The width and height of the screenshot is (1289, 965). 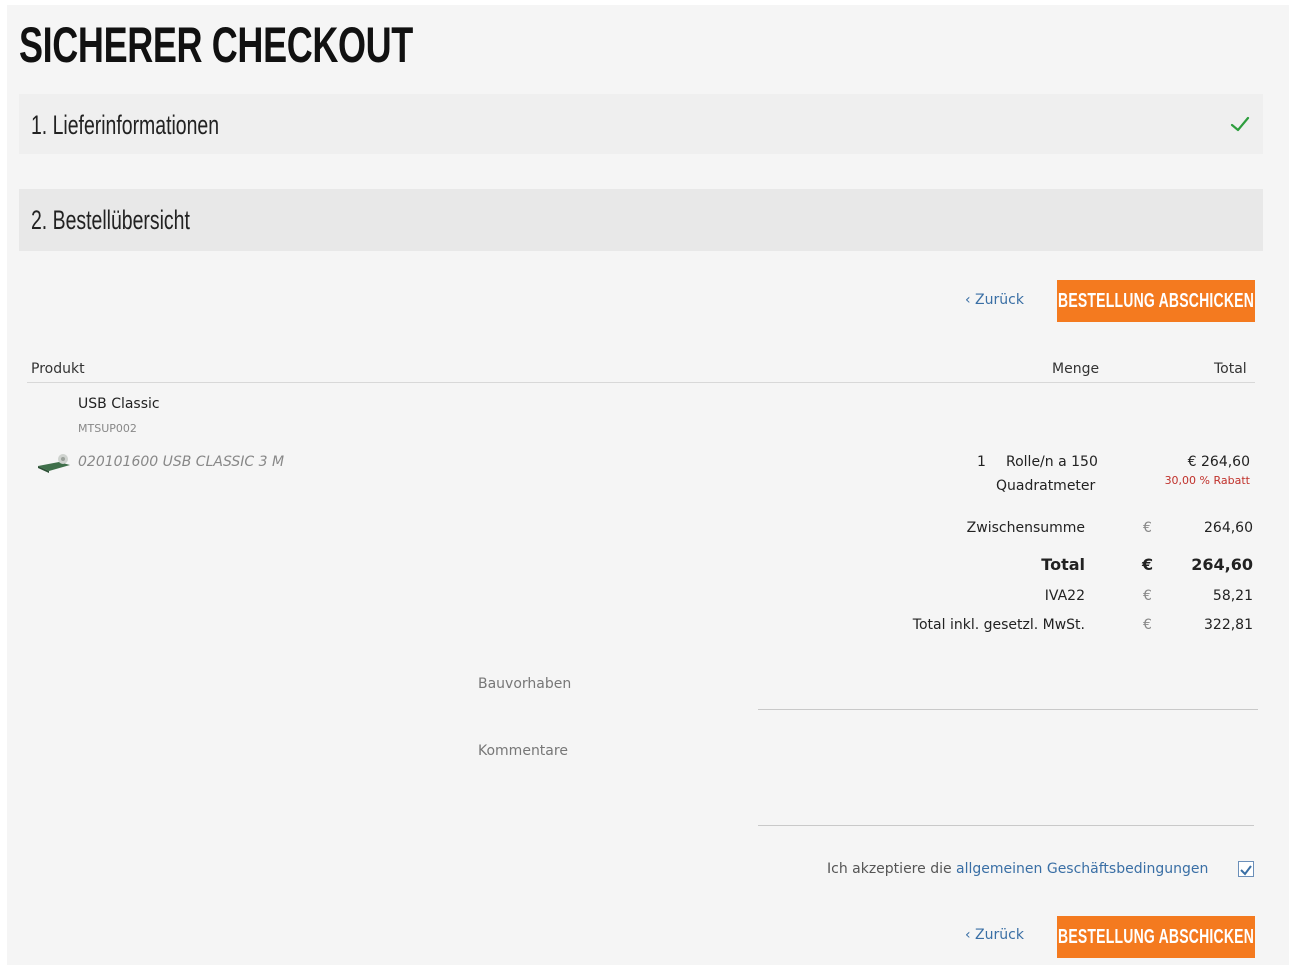 What do you see at coordinates (1228, 528) in the screenshot?
I see `subtotal-amount: 264,60` at bounding box center [1228, 528].